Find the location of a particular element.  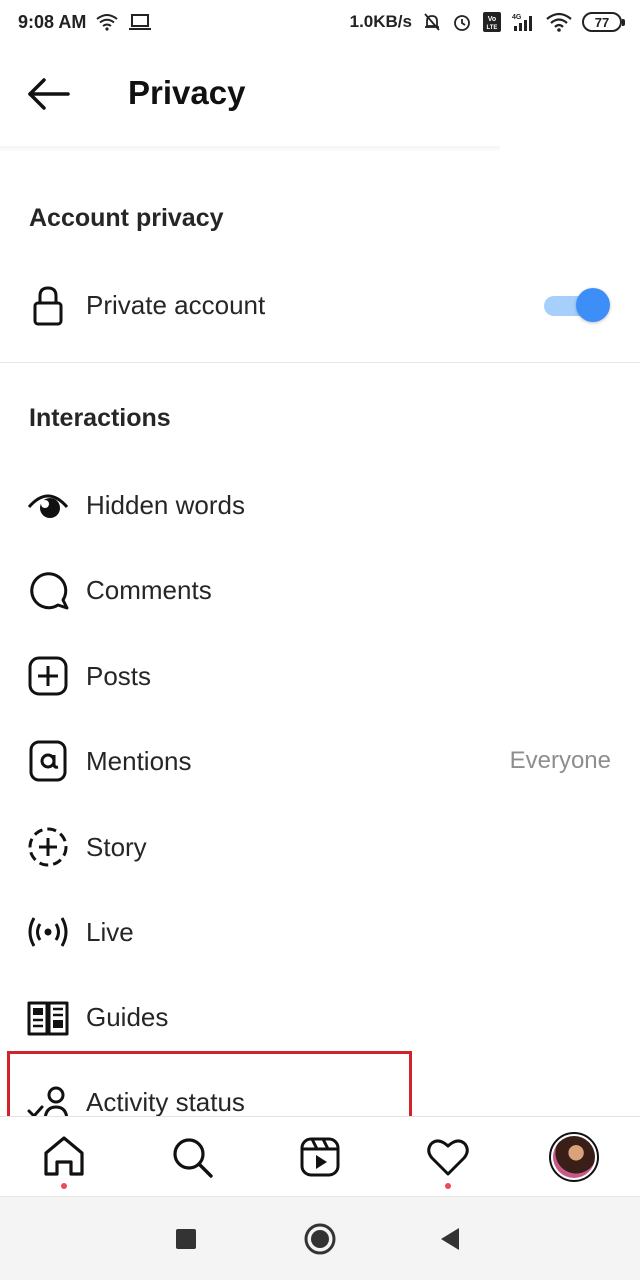

live-broadcast-icon is located at coordinates (48, 932).